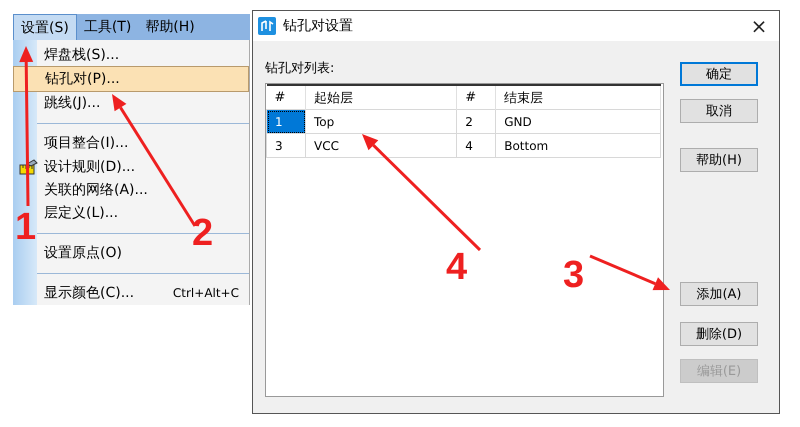 The height and width of the screenshot is (427, 800). What do you see at coordinates (578, 97) in the screenshot?
I see `column-header: 结束层` at bounding box center [578, 97].